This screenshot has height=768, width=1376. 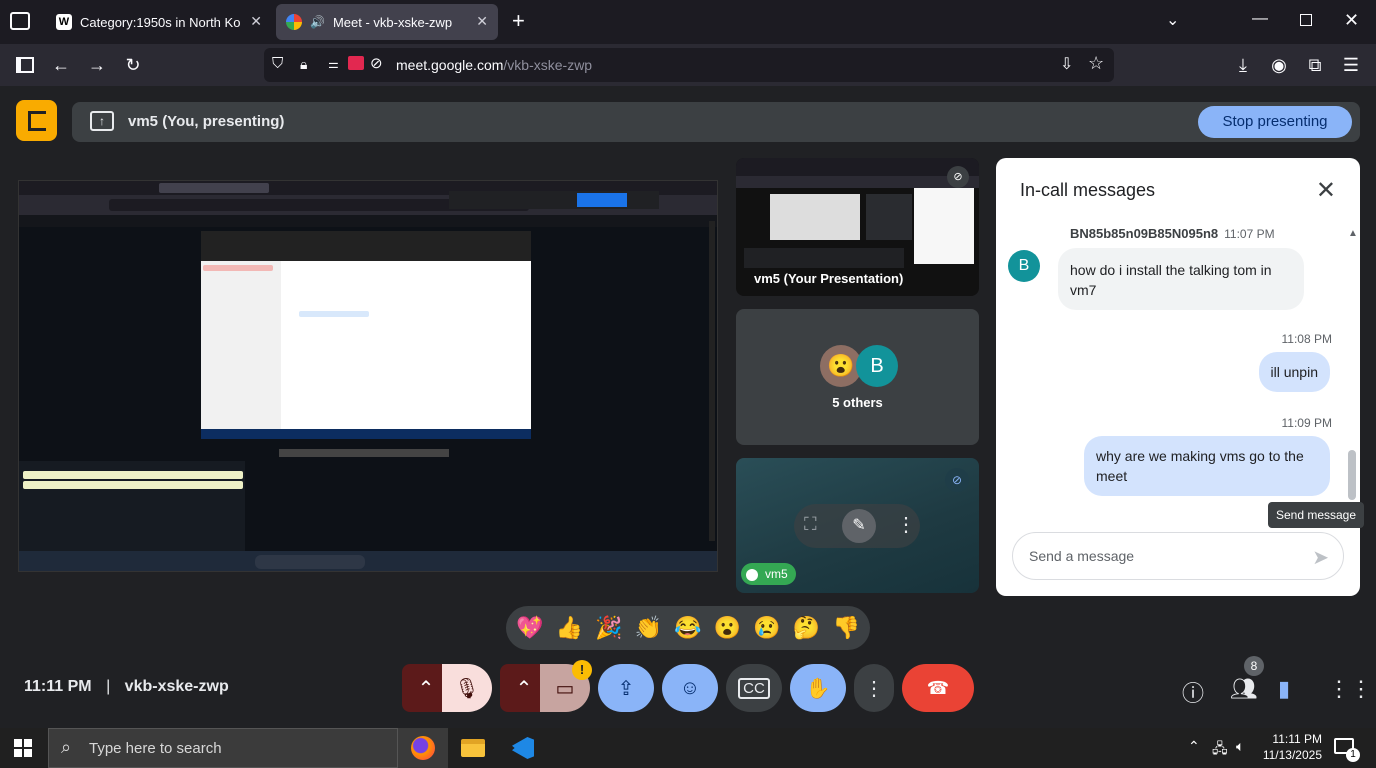 What do you see at coordinates (61, 65) in the screenshot?
I see `back-arrow-icon: ←` at bounding box center [61, 65].